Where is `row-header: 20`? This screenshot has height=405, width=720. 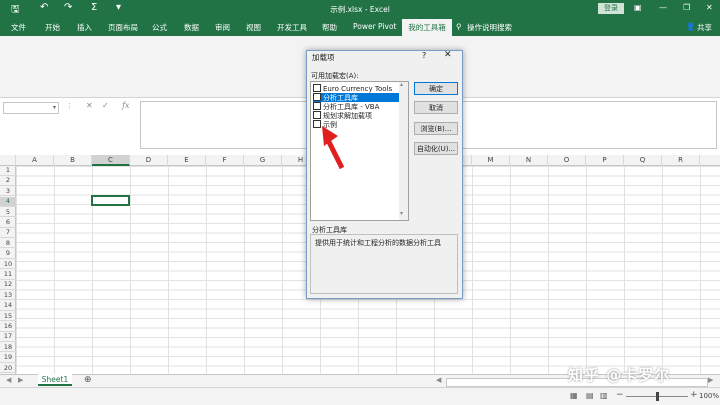
row-header: 20 is located at coordinates (8, 369).